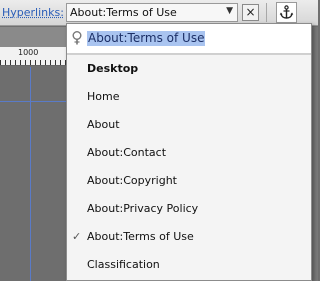 This screenshot has height=281, width=320. Describe the element at coordinates (35, 37) in the screenshot. I see `panel-strip` at that location.